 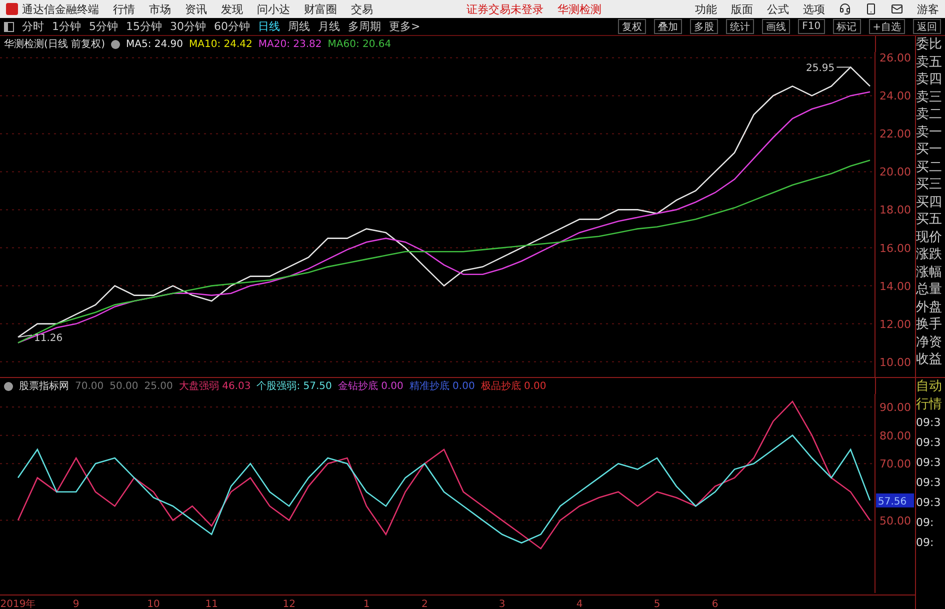 What do you see at coordinates (294, 386) in the screenshot?
I see `indicator-legend: 个股强弱: 57.50` at bounding box center [294, 386].